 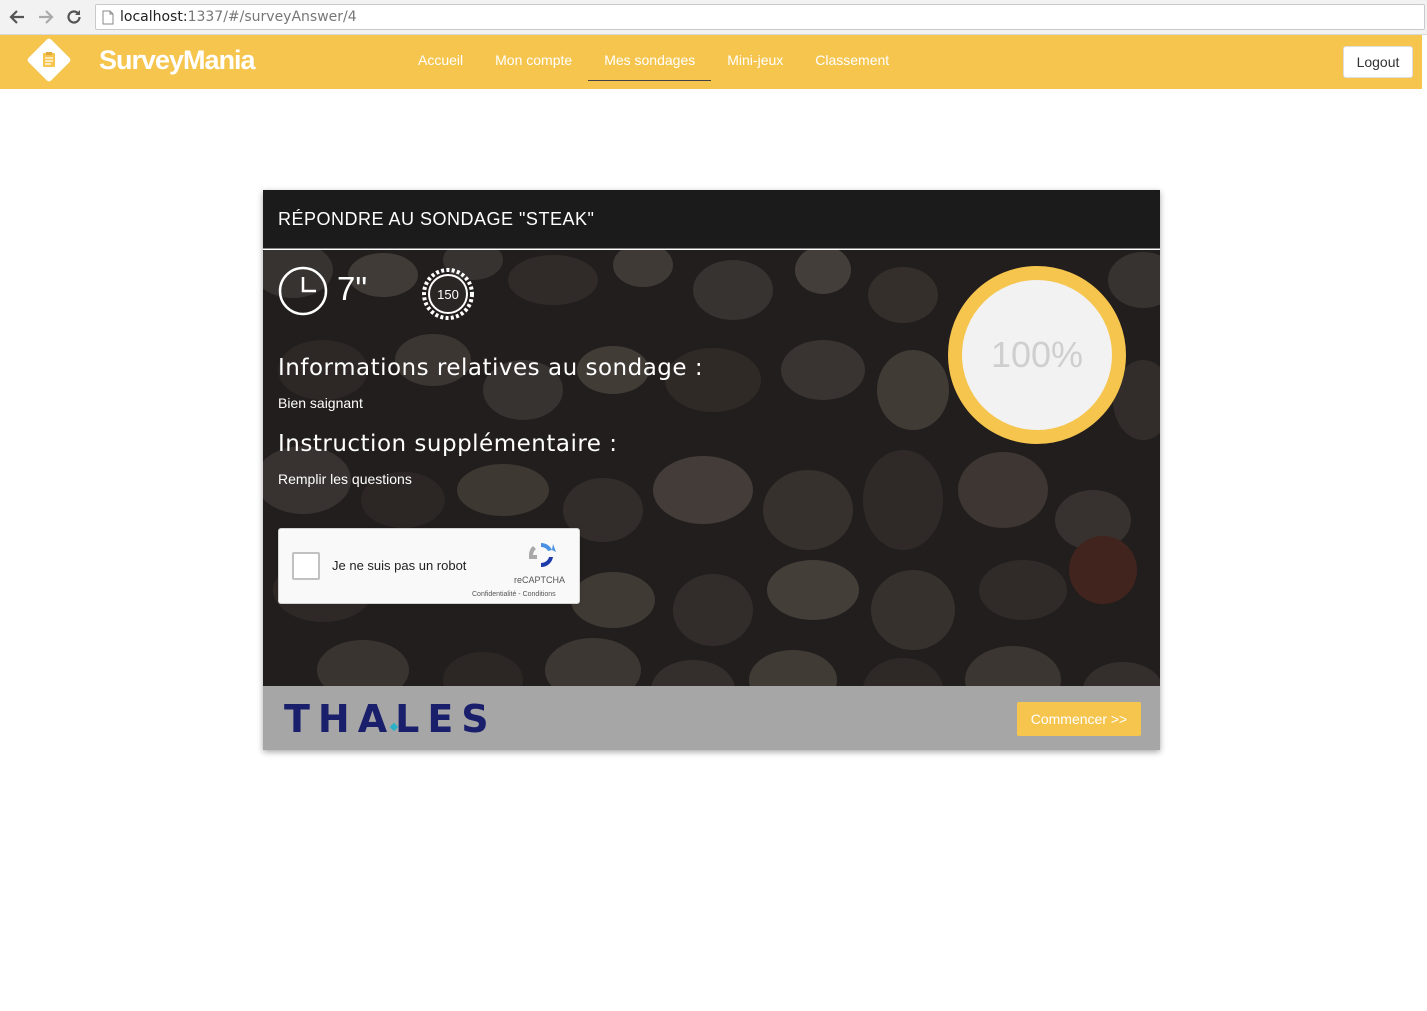 I want to click on clock-icon, so click(x=303, y=291).